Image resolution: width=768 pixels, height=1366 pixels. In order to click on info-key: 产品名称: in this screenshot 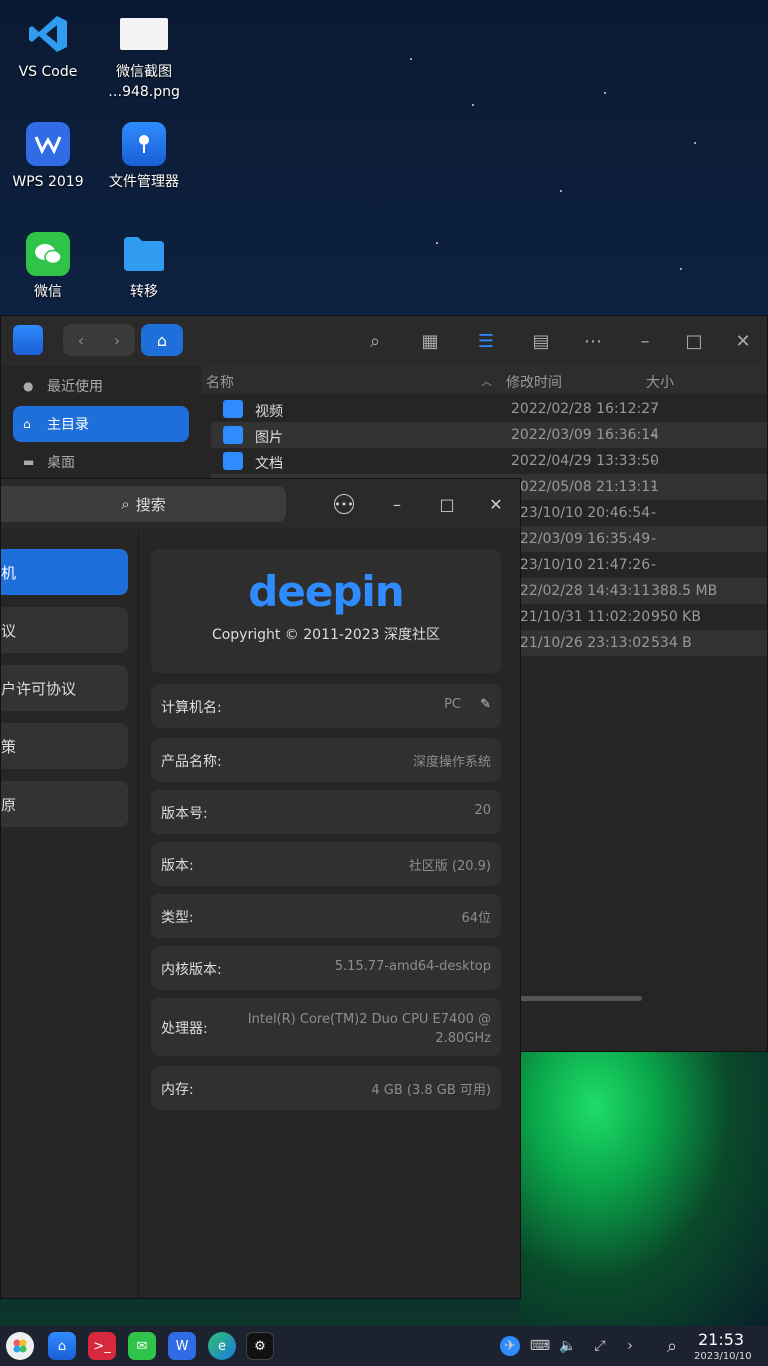, I will do `click(191, 762)`.